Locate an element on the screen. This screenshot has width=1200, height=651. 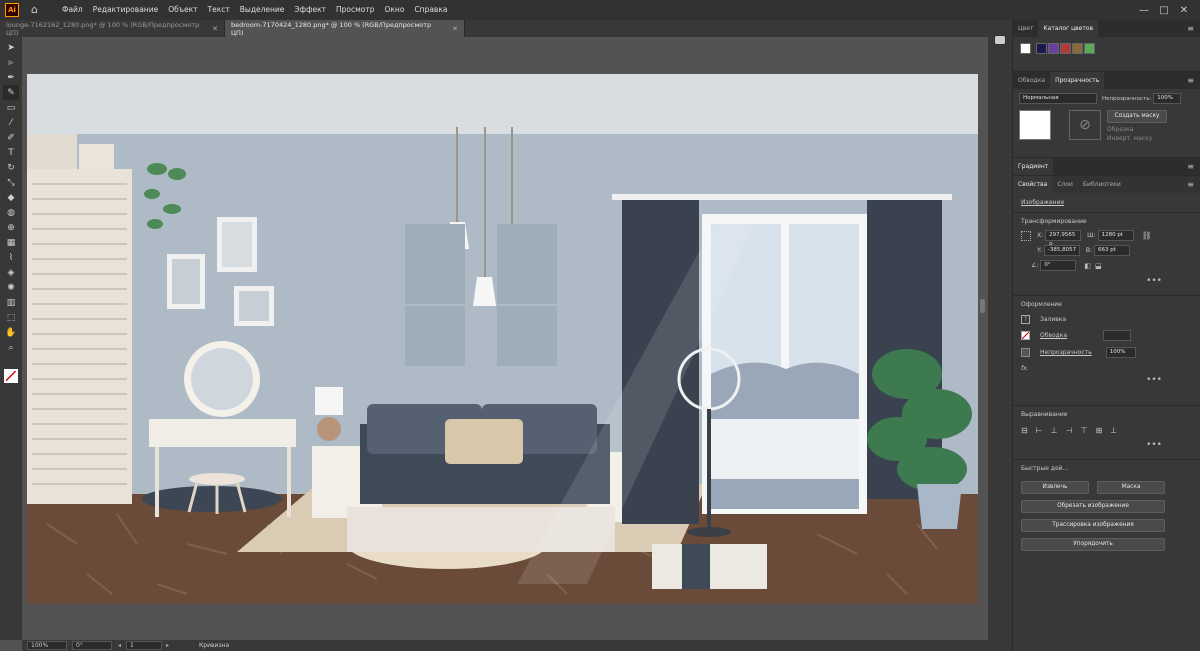
type-icon: T is located at coordinates (11, 152).